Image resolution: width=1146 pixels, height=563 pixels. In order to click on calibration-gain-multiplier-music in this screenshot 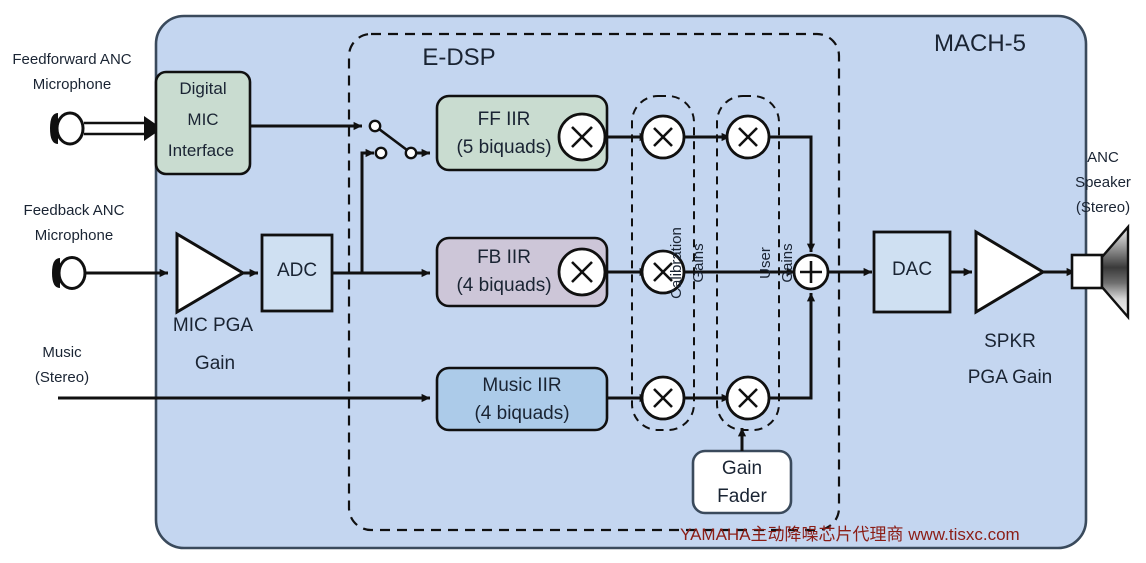, I will do `click(663, 398)`.